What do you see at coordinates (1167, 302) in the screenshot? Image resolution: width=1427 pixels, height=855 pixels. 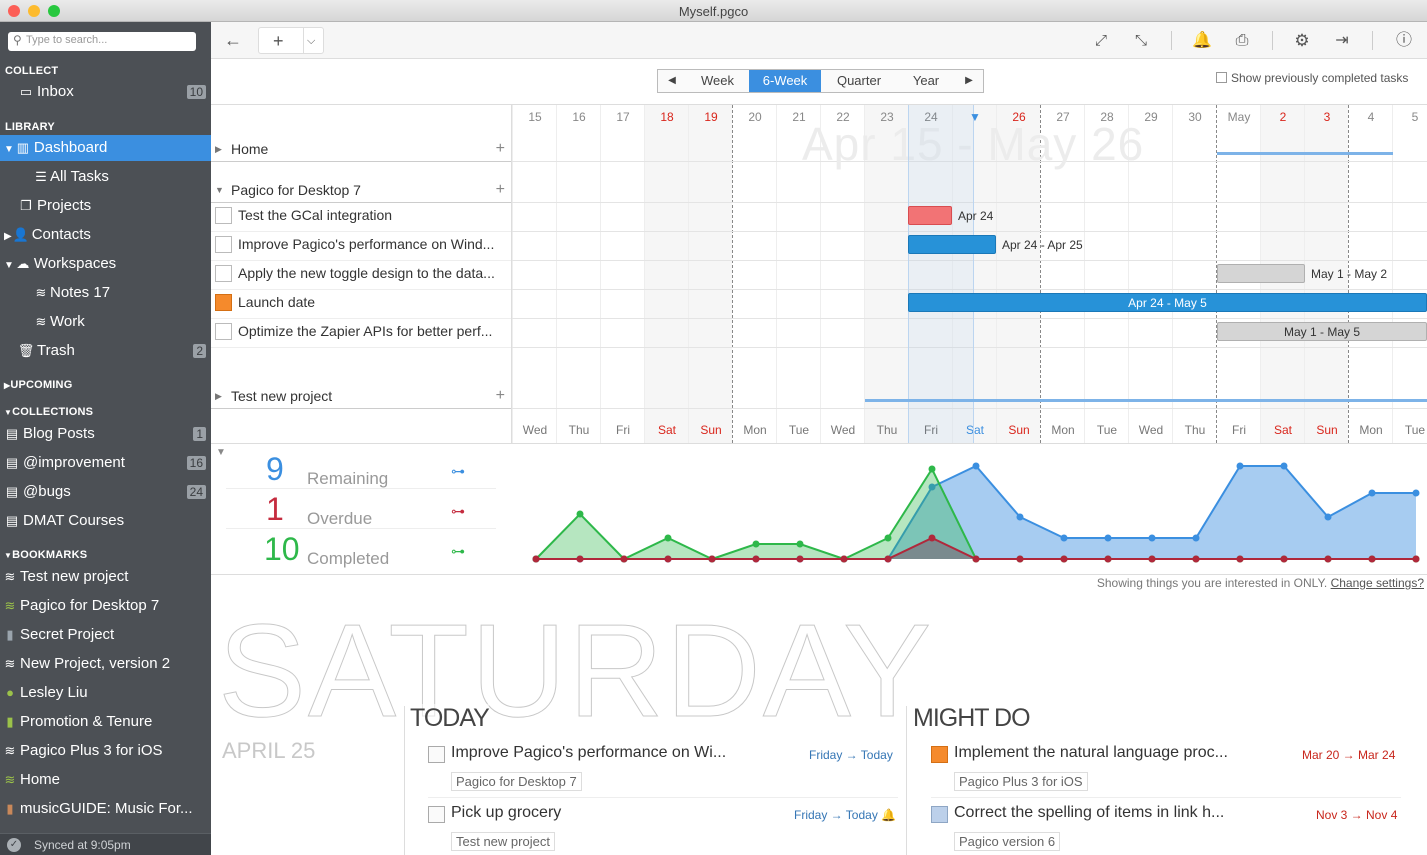 I see `task-bar: Apr 24 - May 5` at bounding box center [1167, 302].